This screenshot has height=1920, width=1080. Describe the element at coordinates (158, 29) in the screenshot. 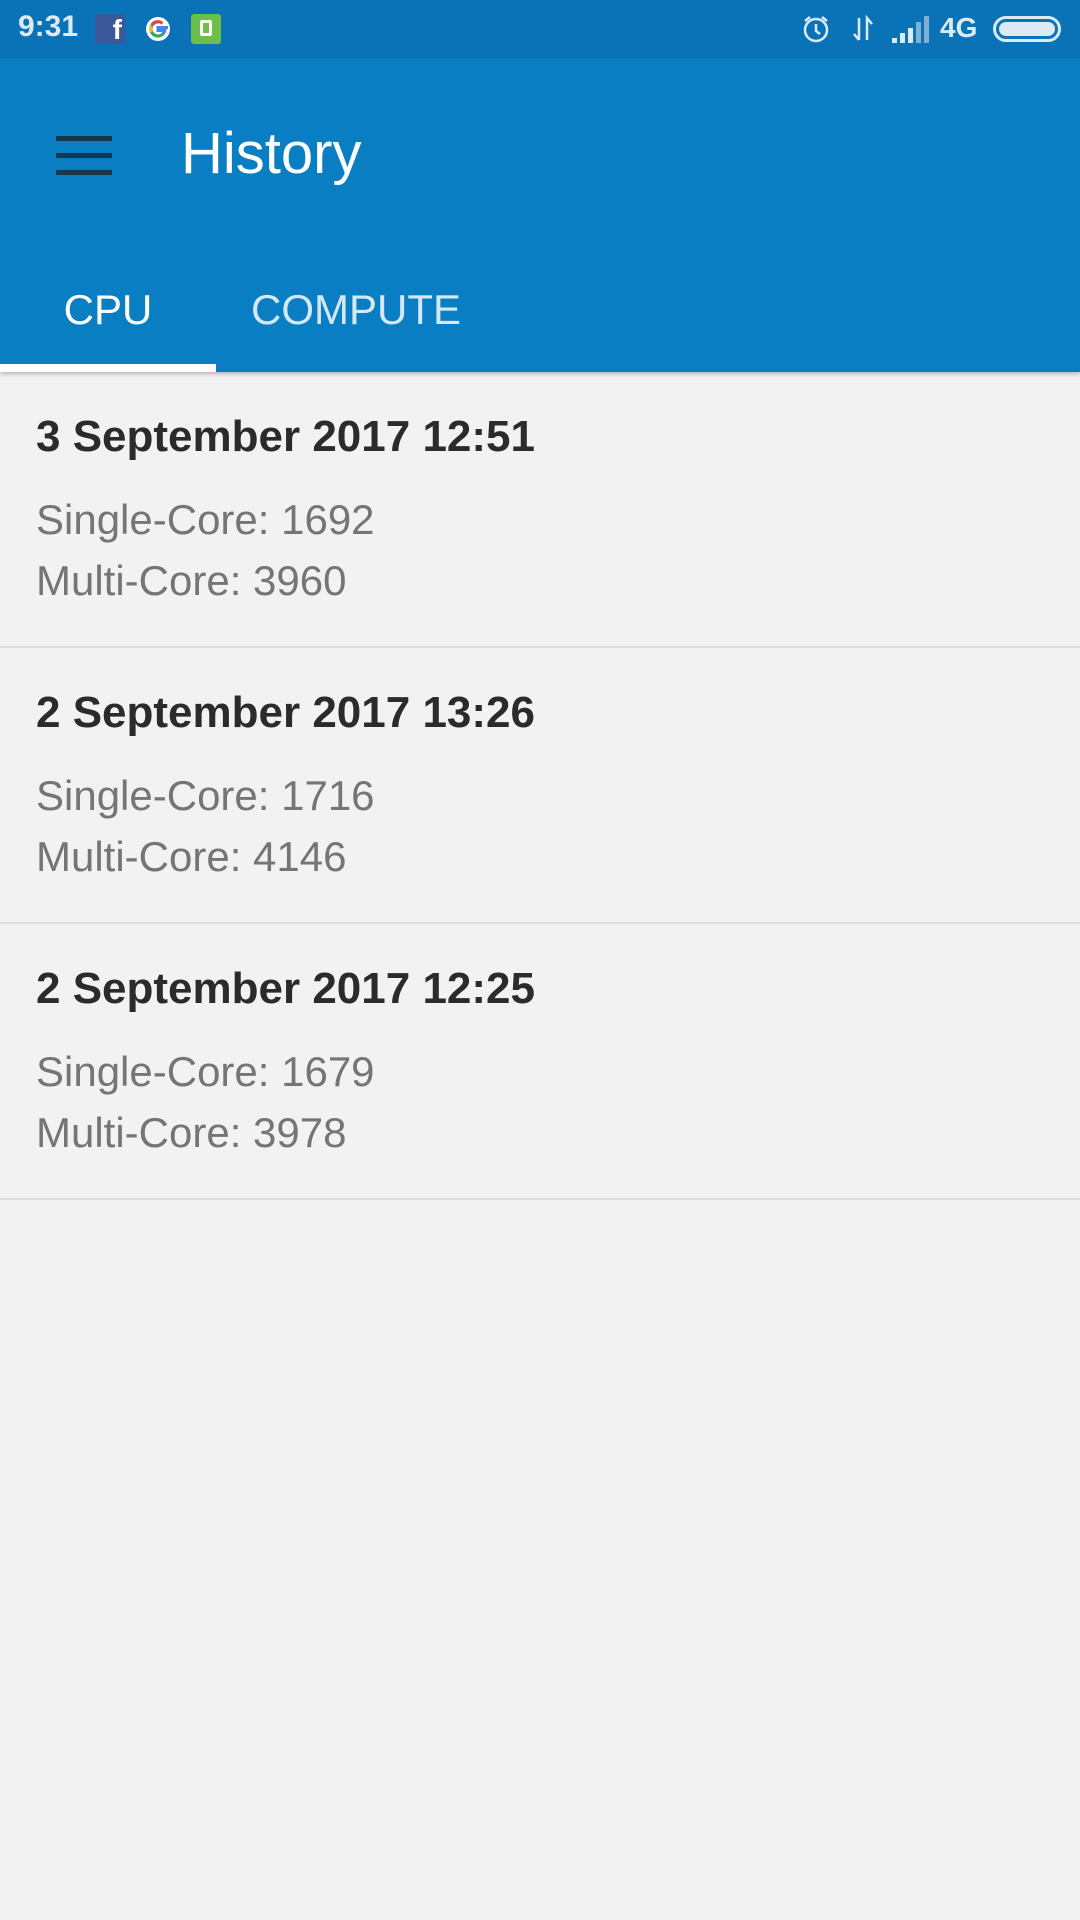

I see `google-icon` at that location.